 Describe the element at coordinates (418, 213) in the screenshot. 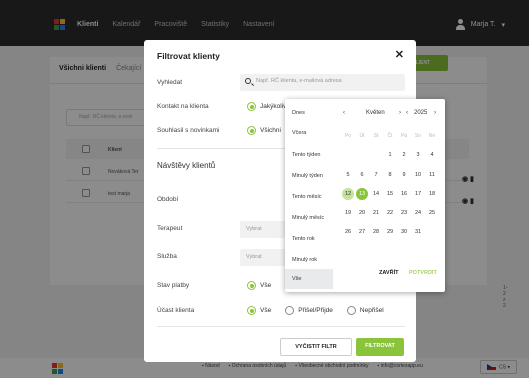

I see `calendar-day: 24` at that location.